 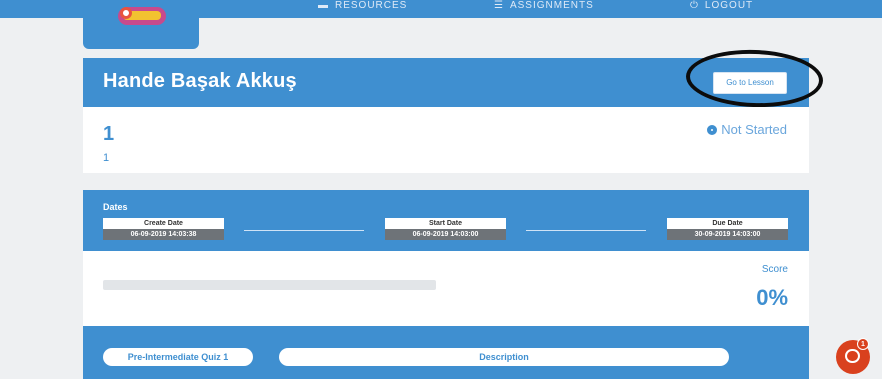 What do you see at coordinates (544, 7) in the screenshot?
I see `nav-assignments: ☰ ASSIGNMENTS` at bounding box center [544, 7].